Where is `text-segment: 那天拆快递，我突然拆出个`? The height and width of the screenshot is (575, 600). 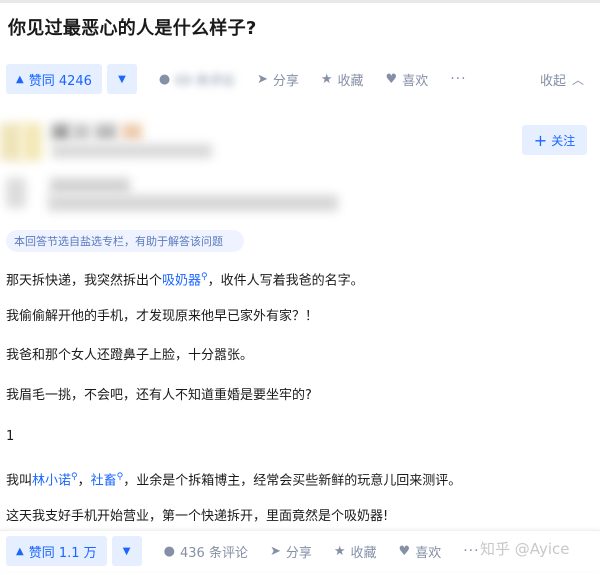 text-segment: 那天拆快递，我突然拆出个 is located at coordinates (84, 281).